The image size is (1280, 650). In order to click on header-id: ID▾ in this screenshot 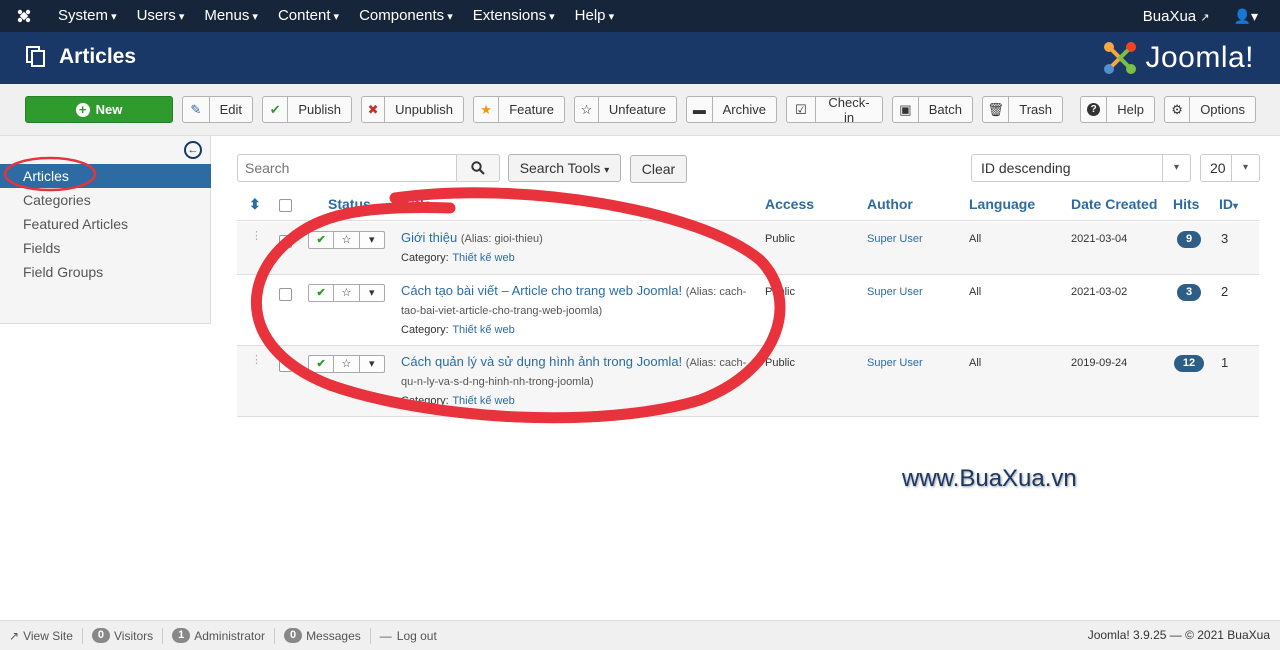, I will do `click(1228, 204)`.